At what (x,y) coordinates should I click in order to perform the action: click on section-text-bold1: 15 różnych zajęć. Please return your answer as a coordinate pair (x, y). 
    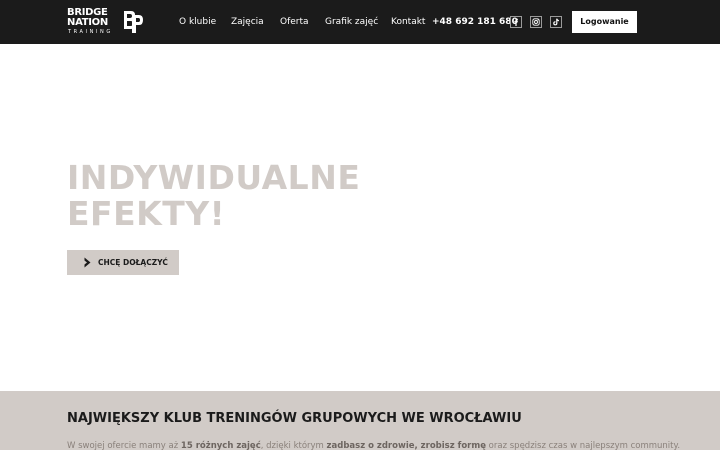
    Looking at the image, I should click on (220, 445).